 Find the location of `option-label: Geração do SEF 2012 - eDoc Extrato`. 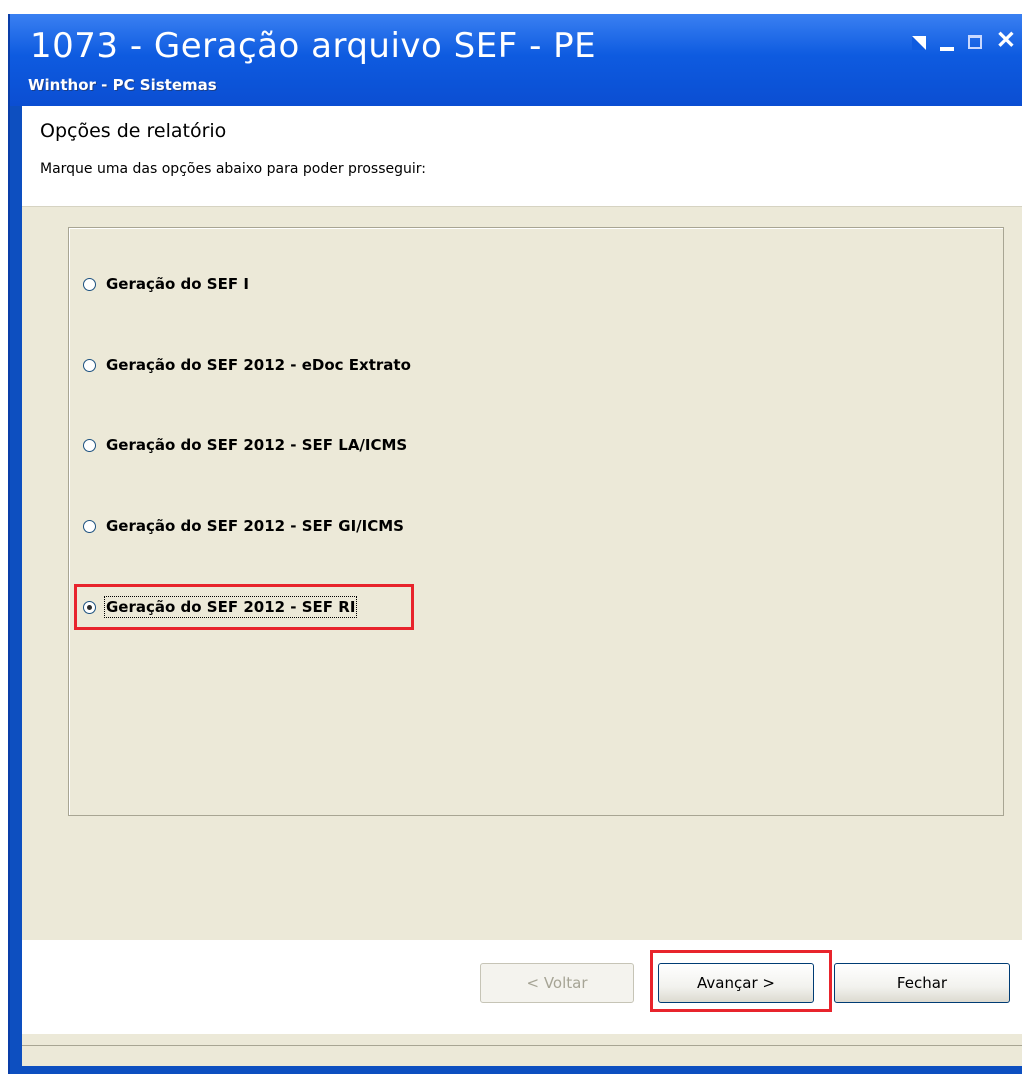

option-label: Geração do SEF 2012 - eDoc Extrato is located at coordinates (258, 365).